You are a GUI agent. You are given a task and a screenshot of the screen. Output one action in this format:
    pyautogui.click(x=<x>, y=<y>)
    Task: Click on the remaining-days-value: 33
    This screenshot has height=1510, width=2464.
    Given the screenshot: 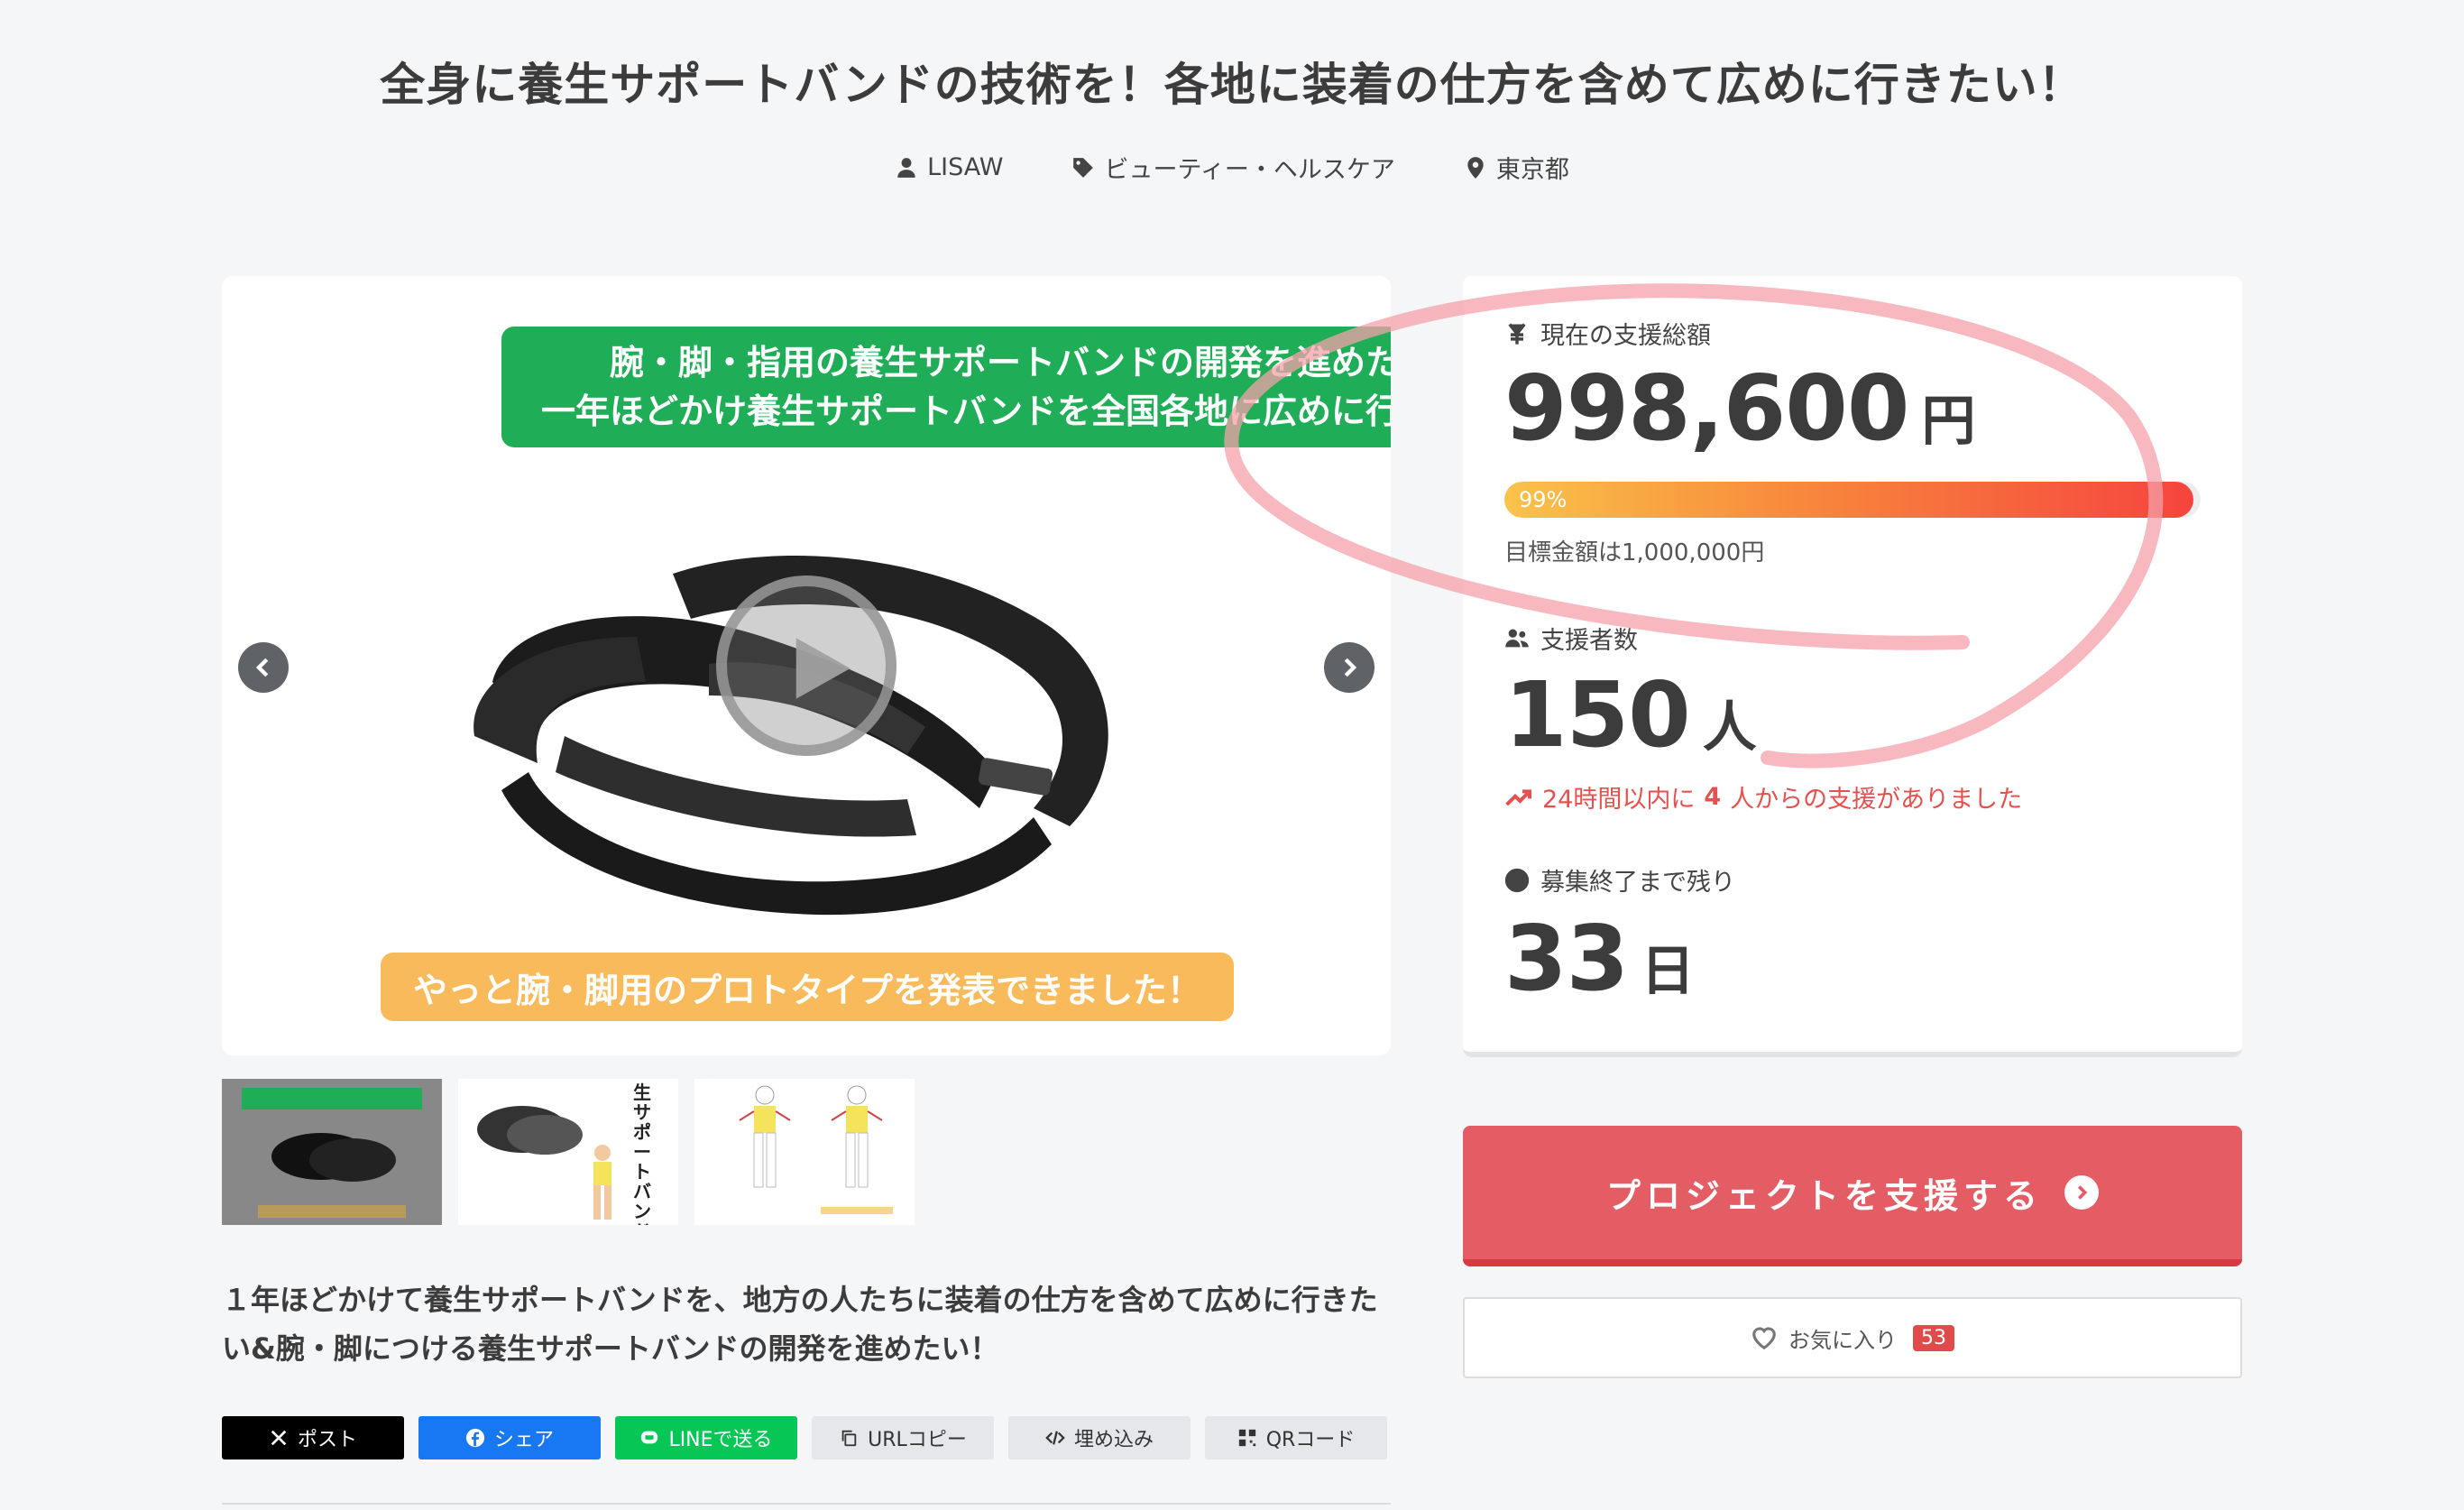 What is the action you would take?
    pyautogui.click(x=1566, y=958)
    